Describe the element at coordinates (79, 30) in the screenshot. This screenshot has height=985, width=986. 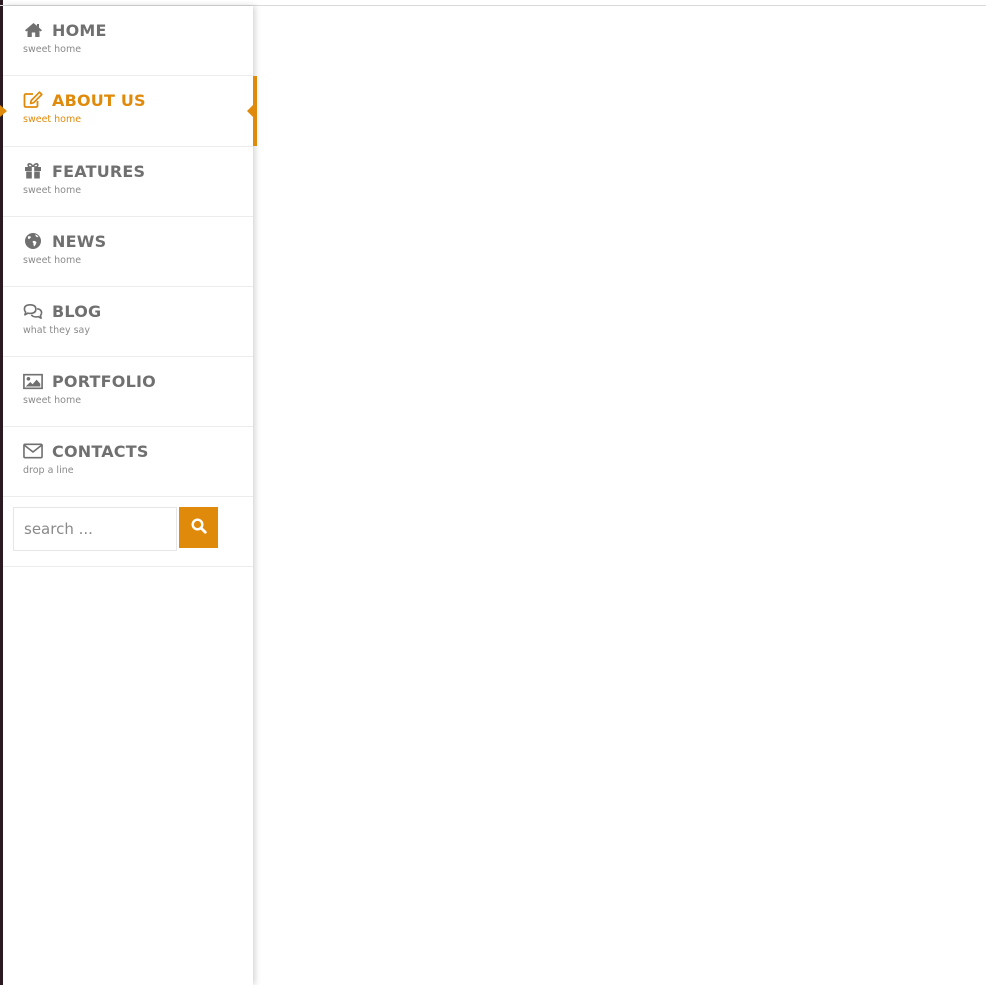
I see `nav-item-label: HOME` at that location.